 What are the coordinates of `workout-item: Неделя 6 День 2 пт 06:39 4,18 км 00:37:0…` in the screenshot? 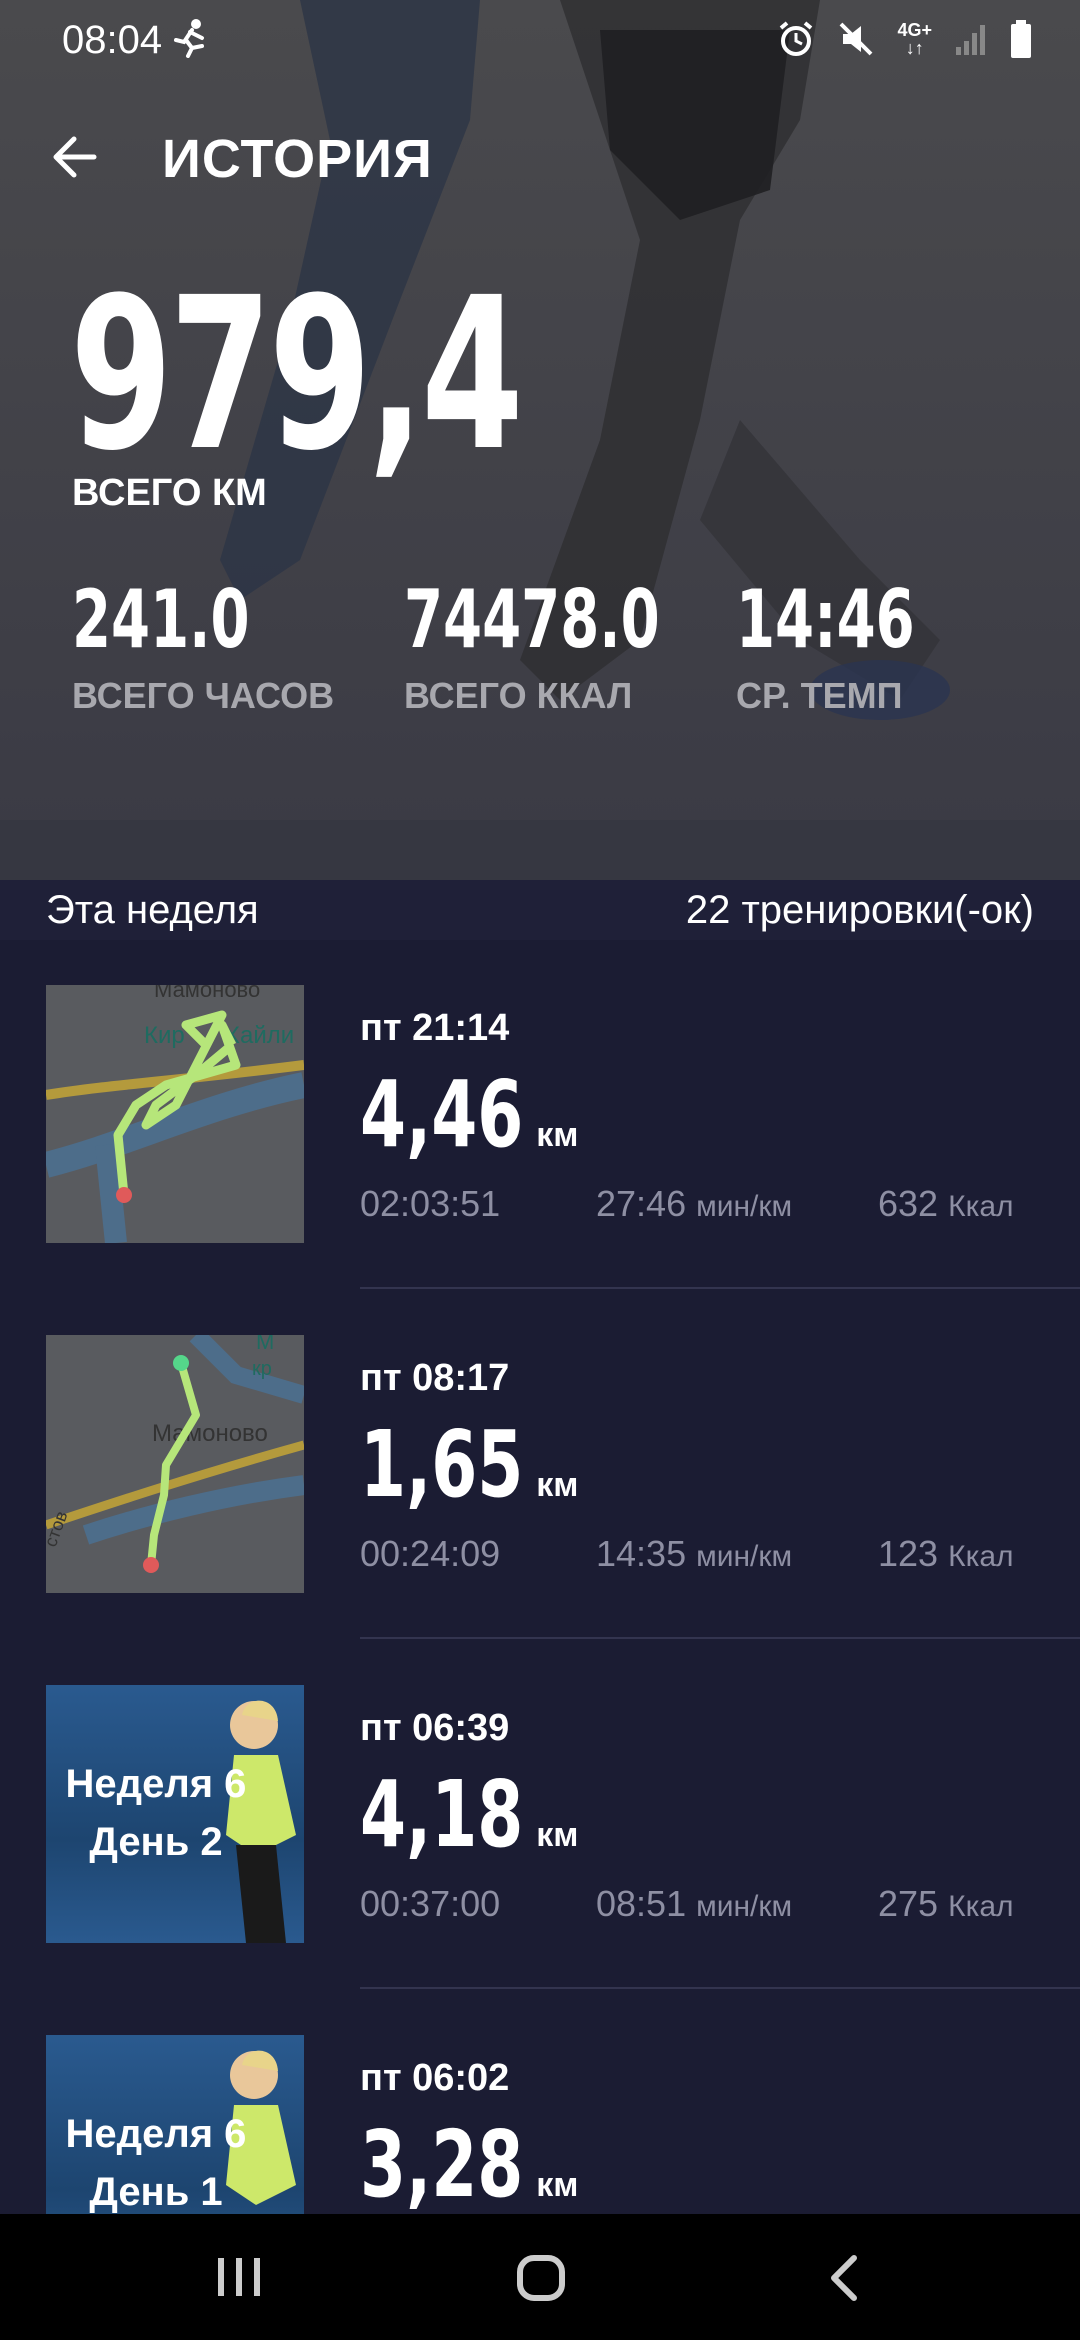 It's located at (540, 1860).